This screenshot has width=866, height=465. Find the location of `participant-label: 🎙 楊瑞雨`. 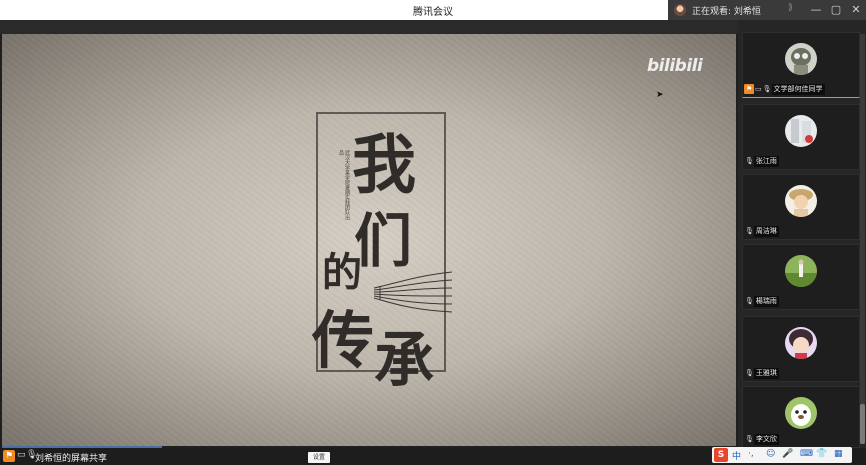

participant-label: 🎙 楊瑞雨 is located at coordinates (761, 301).